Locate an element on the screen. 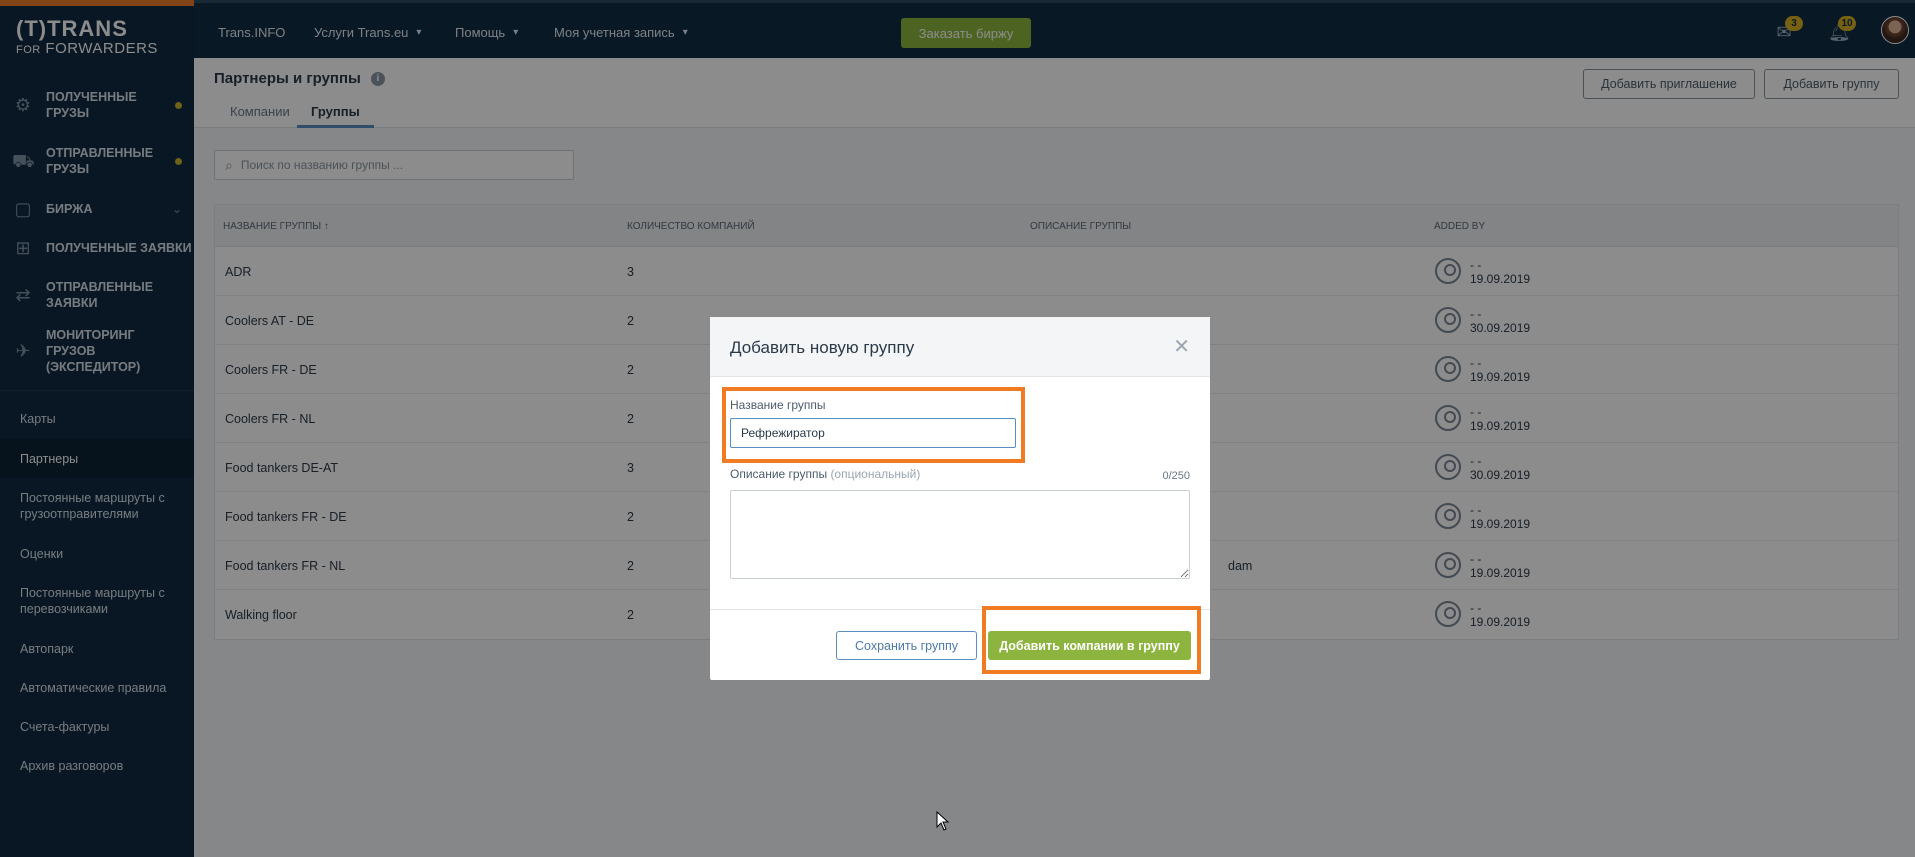 The image size is (1915, 857). save-group-button: Сохранить группу is located at coordinates (906, 645).